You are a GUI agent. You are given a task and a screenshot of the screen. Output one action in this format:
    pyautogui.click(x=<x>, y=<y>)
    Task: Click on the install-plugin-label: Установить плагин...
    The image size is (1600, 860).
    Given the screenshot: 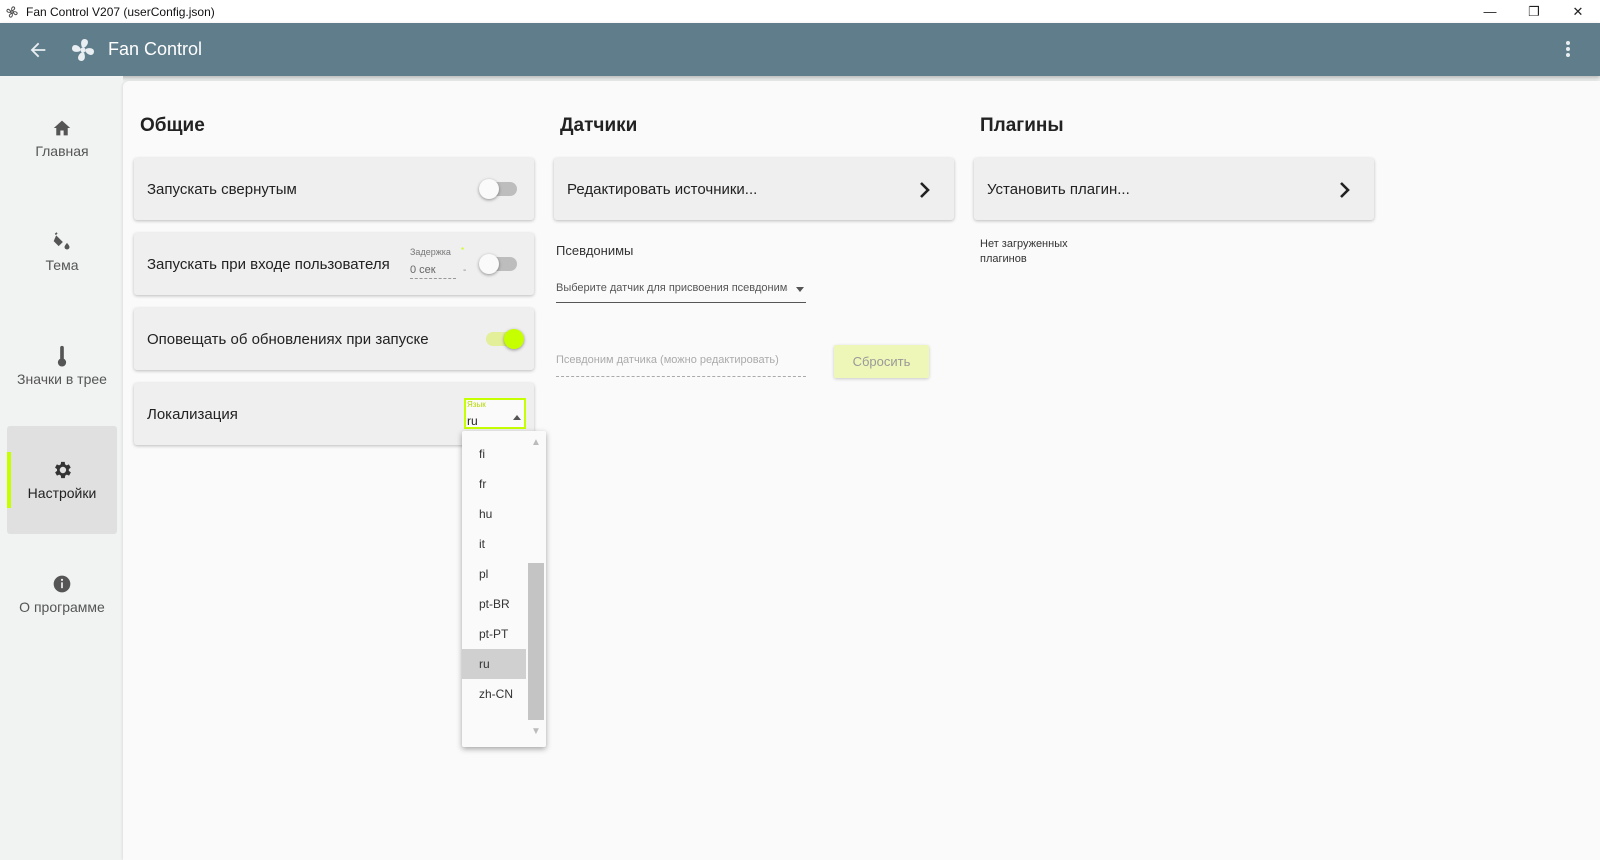 What is the action you would take?
    pyautogui.click(x=1058, y=189)
    